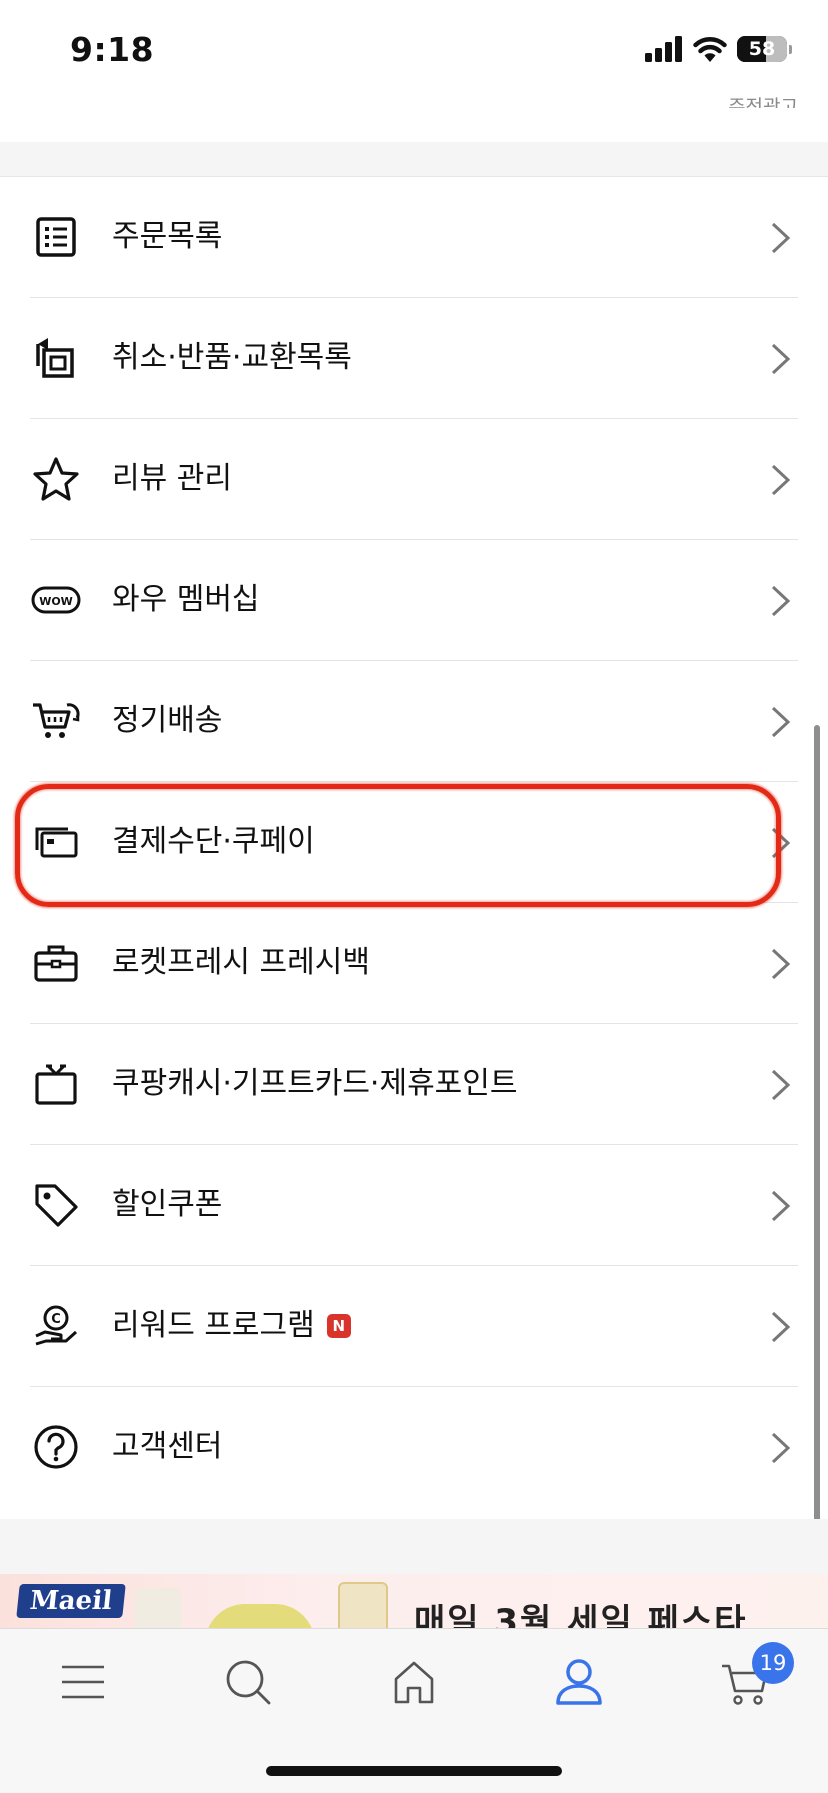 The height and width of the screenshot is (1793, 828). Describe the element at coordinates (414, 479) in the screenshot. I see `menu-item-reviews: 리뷰 관리` at that location.